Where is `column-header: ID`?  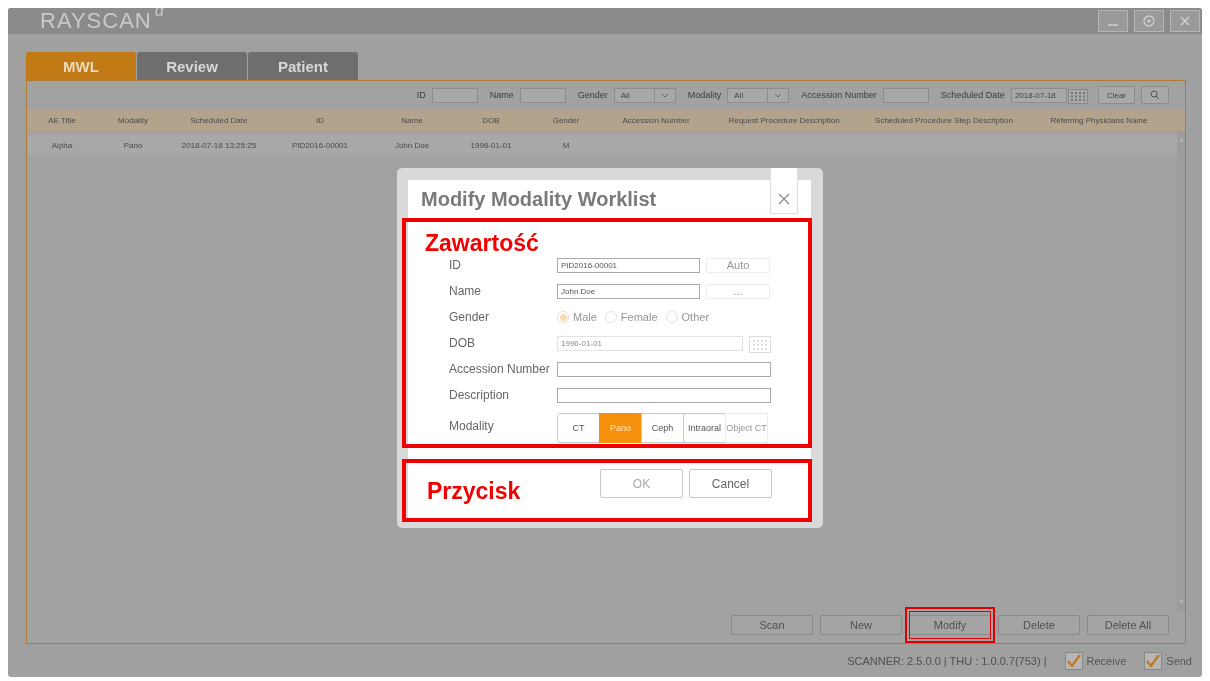
column-header: ID is located at coordinates (320, 120).